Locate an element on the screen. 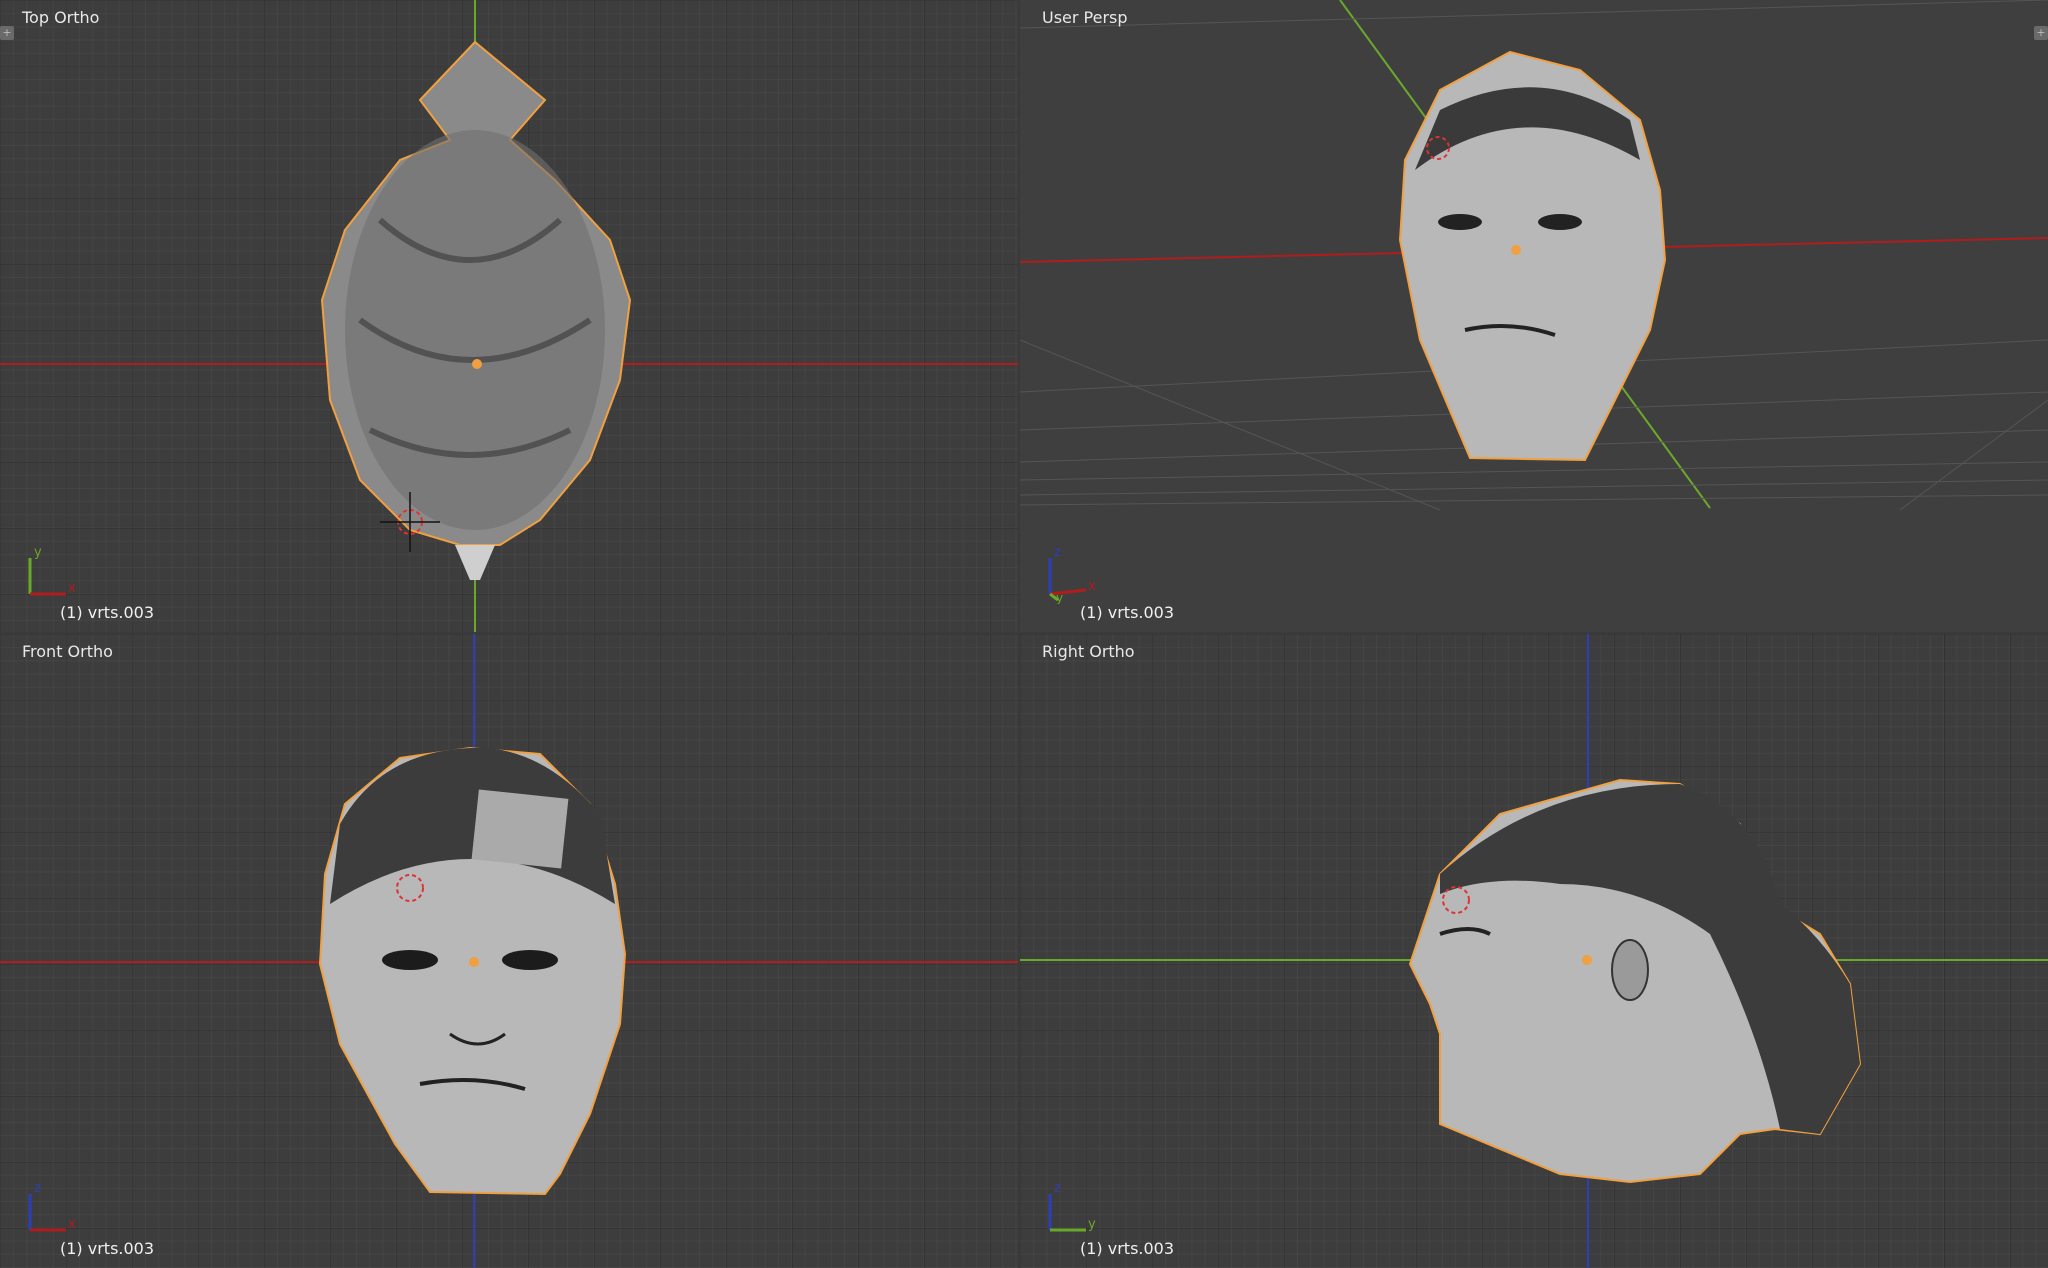 This screenshot has height=1268, width=2048. axis-gizmo: y x is located at coordinates (52, 570).